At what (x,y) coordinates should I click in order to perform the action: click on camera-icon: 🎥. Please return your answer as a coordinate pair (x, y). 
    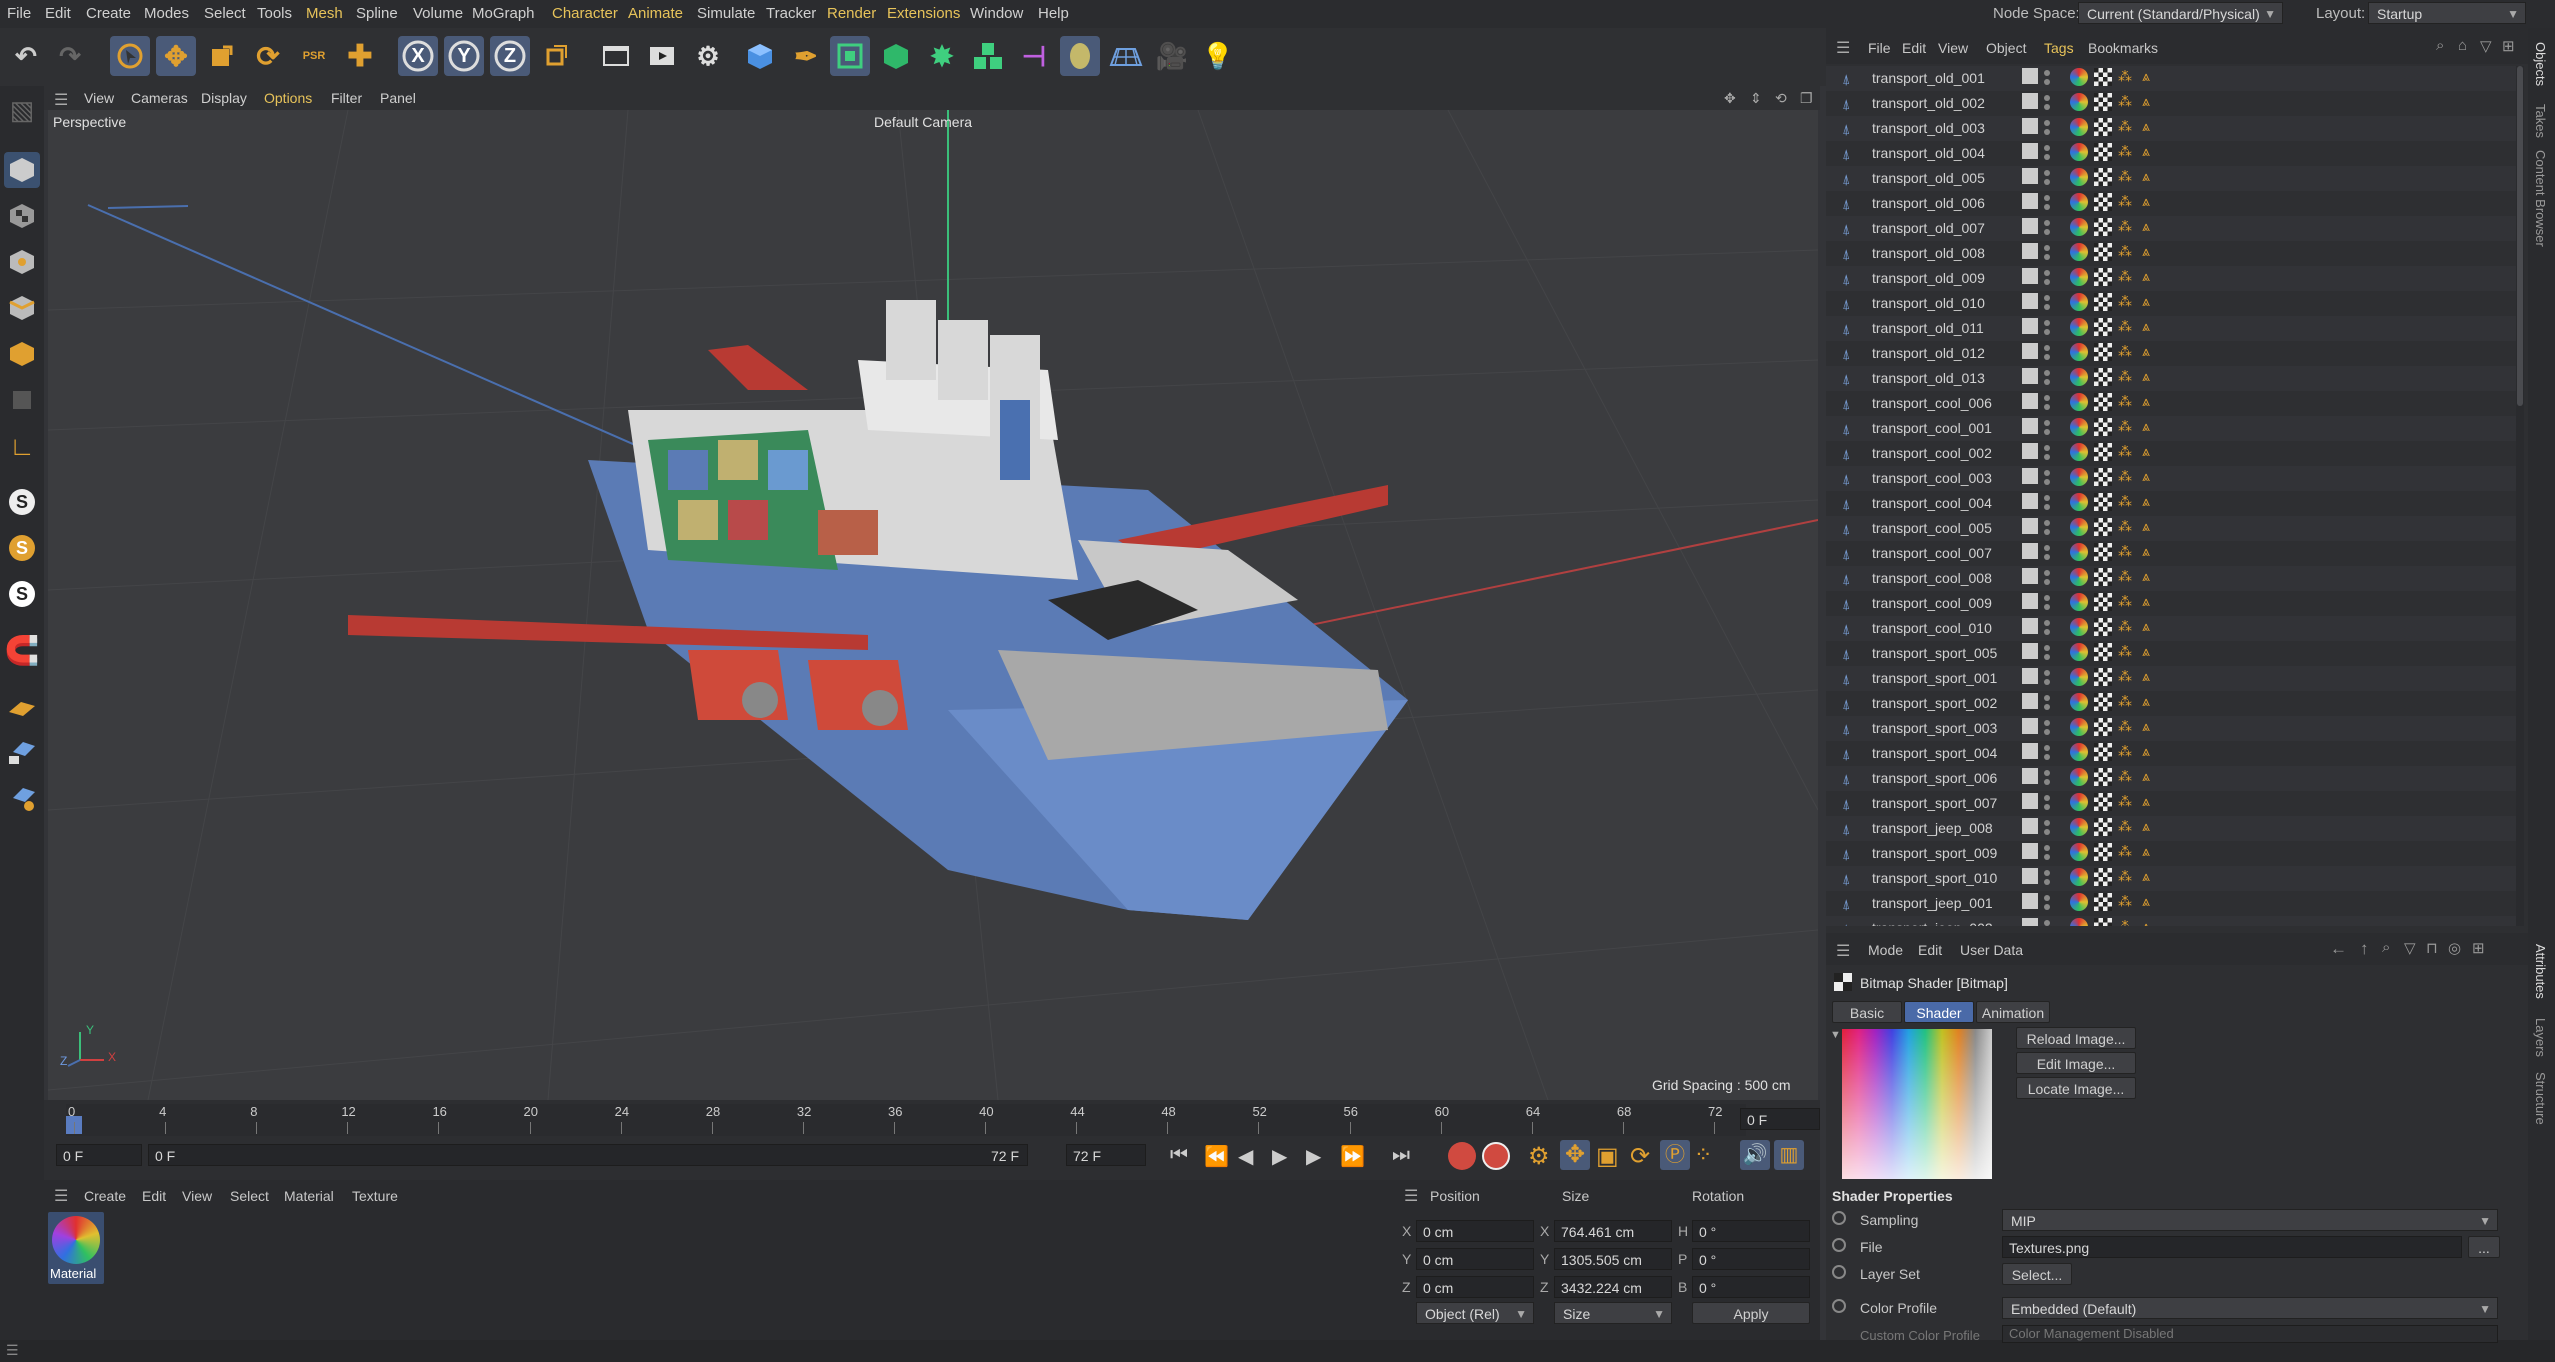
    Looking at the image, I should click on (1172, 56).